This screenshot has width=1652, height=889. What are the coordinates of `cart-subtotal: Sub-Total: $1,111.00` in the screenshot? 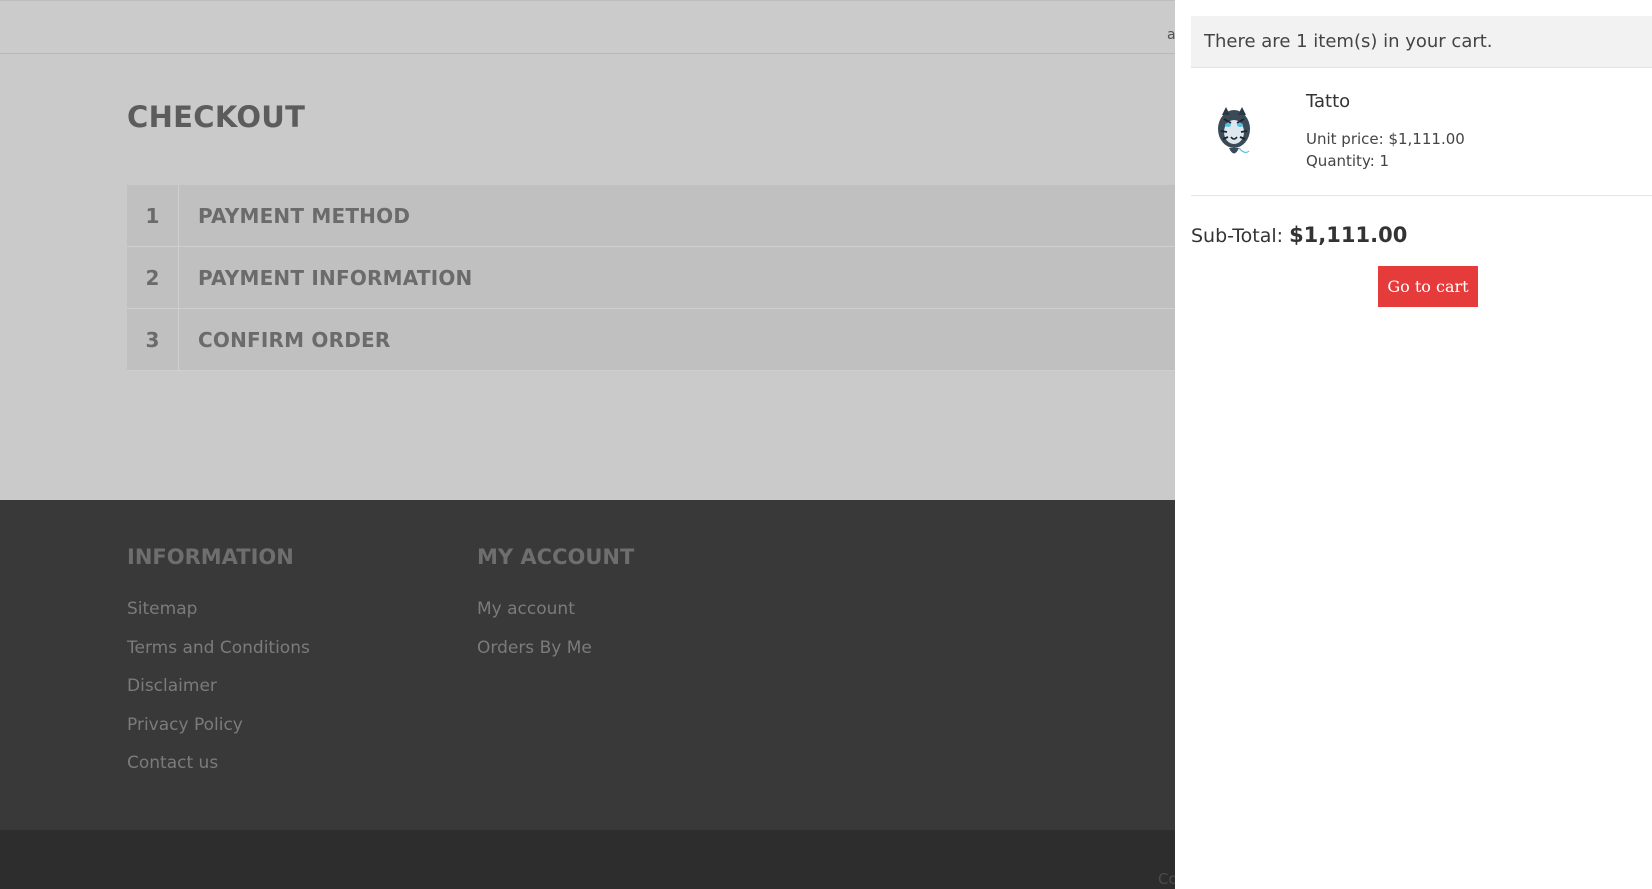 It's located at (1299, 235).